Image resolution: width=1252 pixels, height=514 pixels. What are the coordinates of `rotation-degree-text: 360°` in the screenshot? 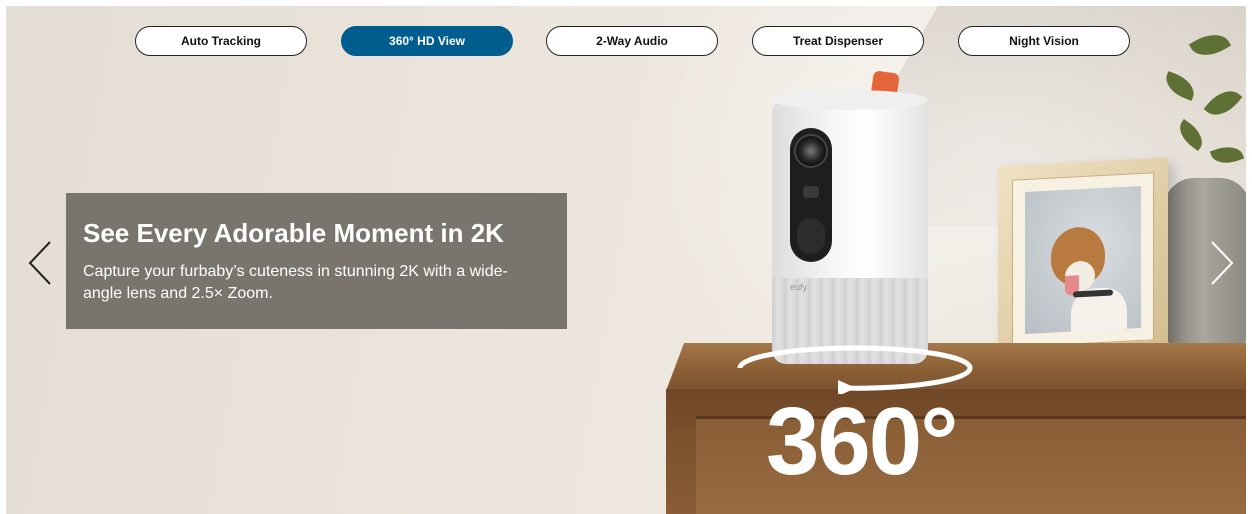 It's located at (862, 441).